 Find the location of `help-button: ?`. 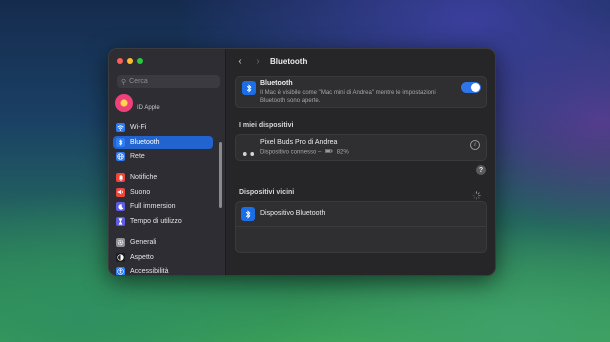

help-button: ? is located at coordinates (481, 170).